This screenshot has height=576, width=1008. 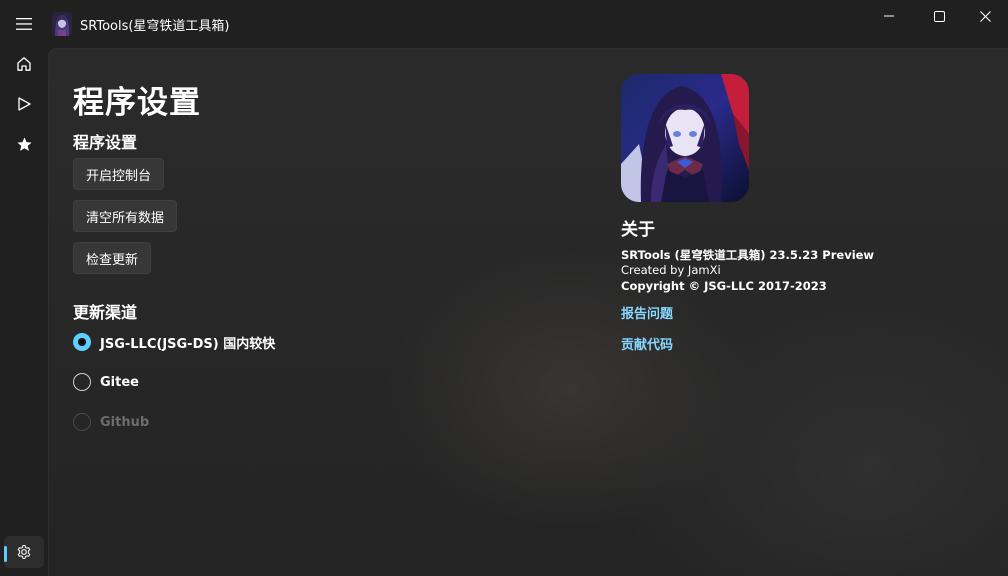 I want to click on section-title-program: 程序设置, so click(x=105, y=142).